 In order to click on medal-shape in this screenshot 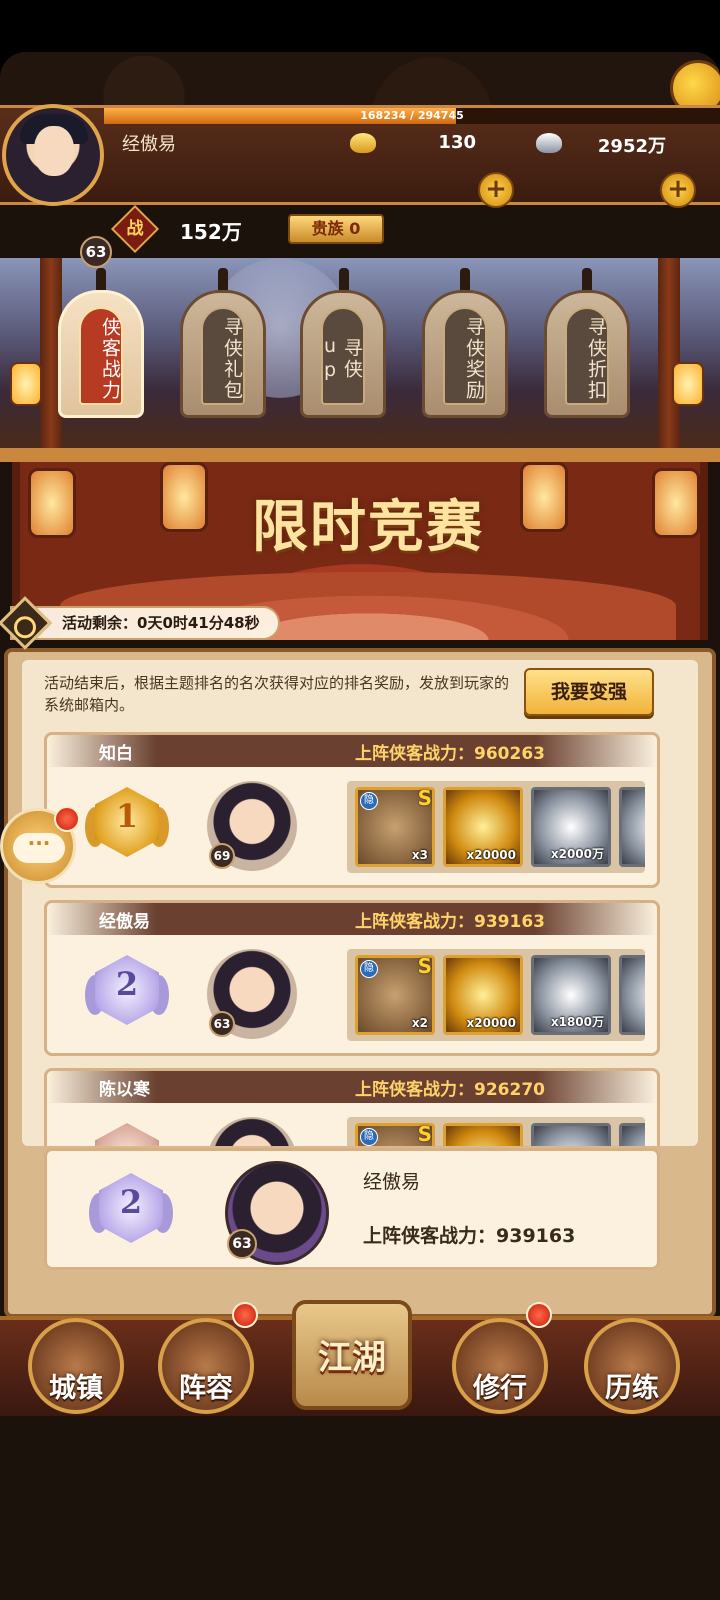, I will do `click(127, 1134)`.